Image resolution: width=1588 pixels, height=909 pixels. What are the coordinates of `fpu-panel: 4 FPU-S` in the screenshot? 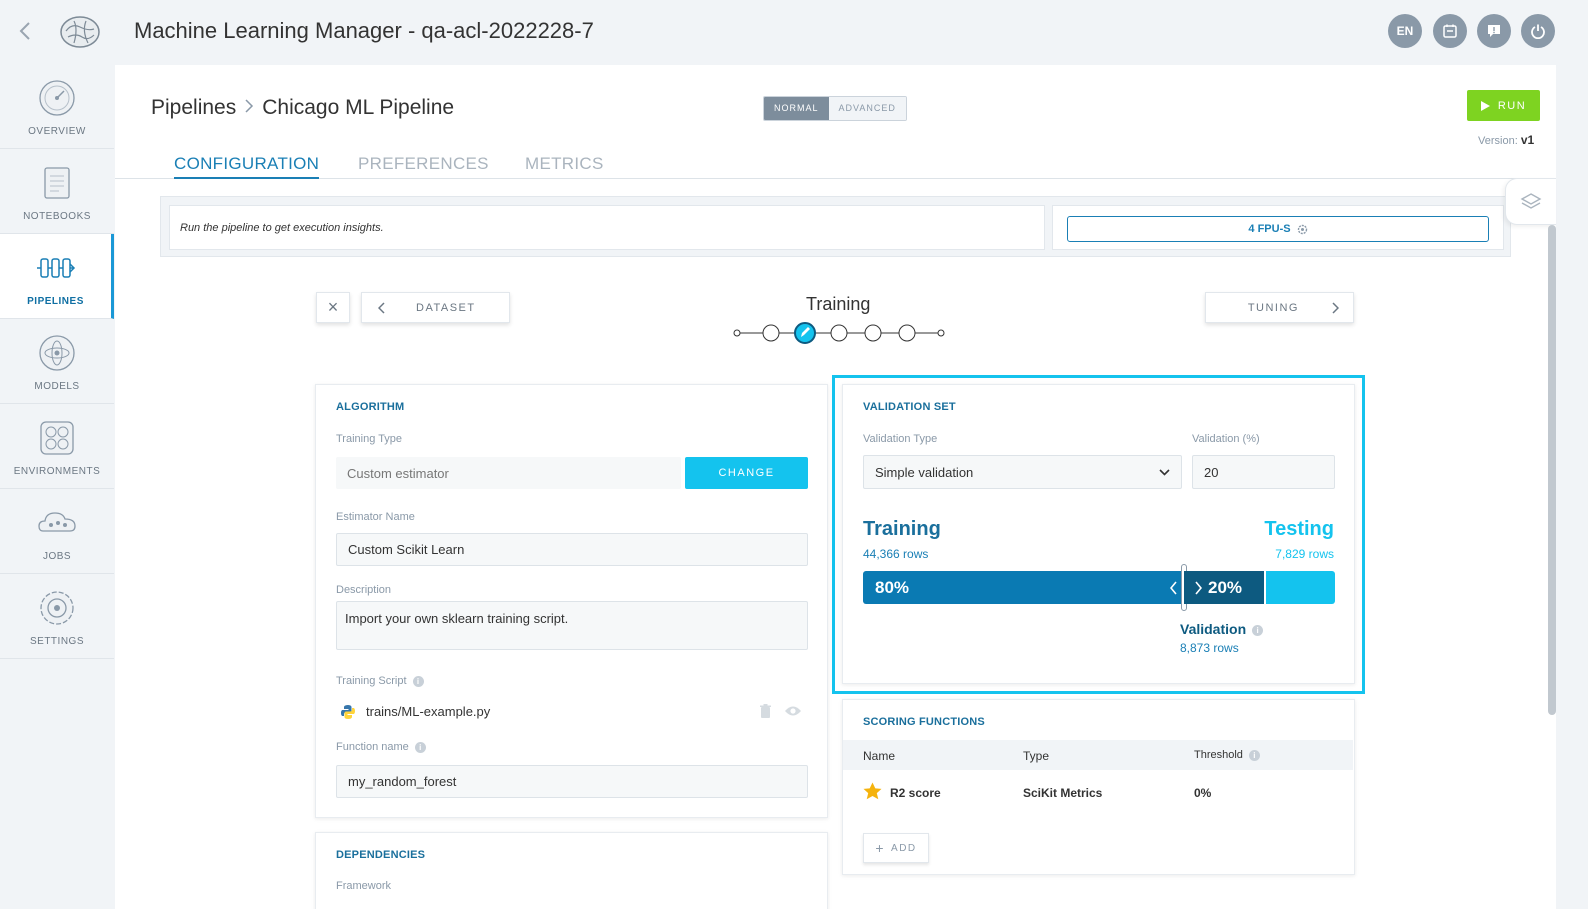 It's located at (1278, 227).